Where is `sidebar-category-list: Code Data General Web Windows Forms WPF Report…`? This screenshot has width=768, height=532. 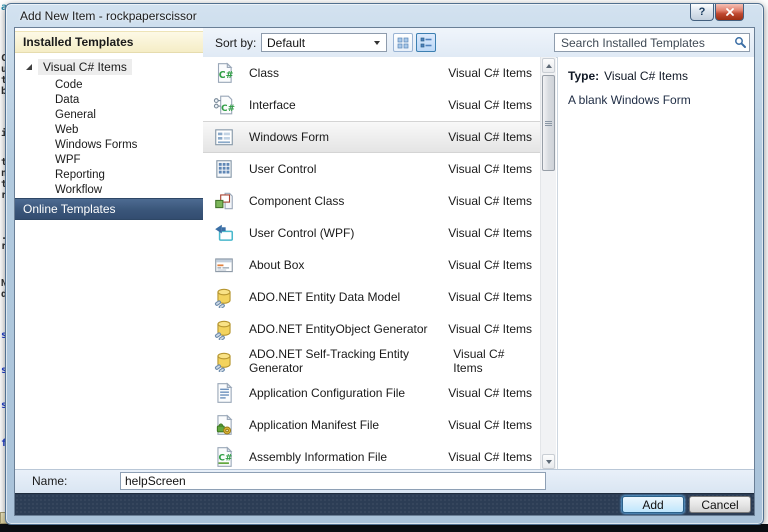
sidebar-category-list: Code Data General Web Windows Forms WPF Report… is located at coordinates (109, 138).